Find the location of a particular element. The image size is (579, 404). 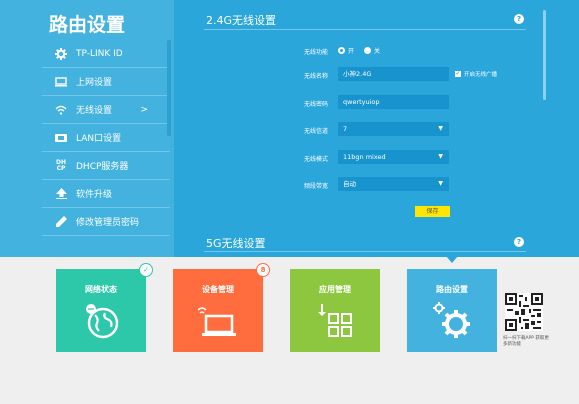

qr-note: 扫一扫下载APP 获取更多新功能 is located at coordinates (526, 341).